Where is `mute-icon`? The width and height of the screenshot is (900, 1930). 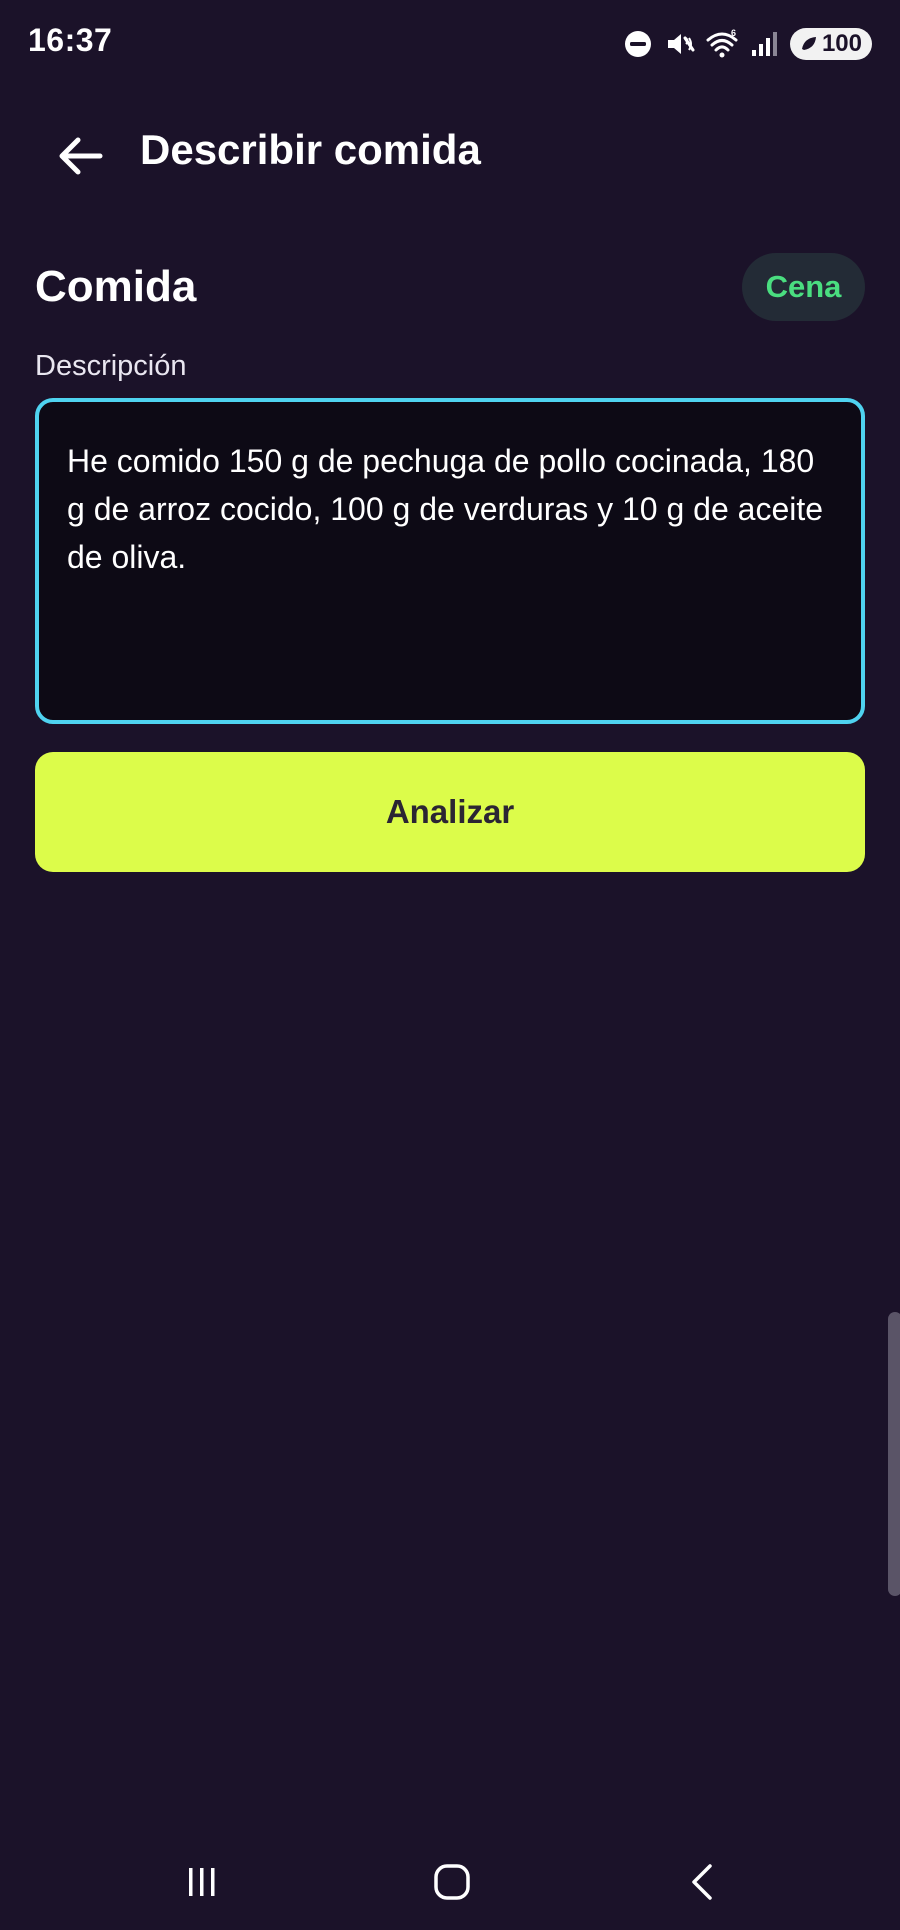
mute-icon is located at coordinates (681, 44).